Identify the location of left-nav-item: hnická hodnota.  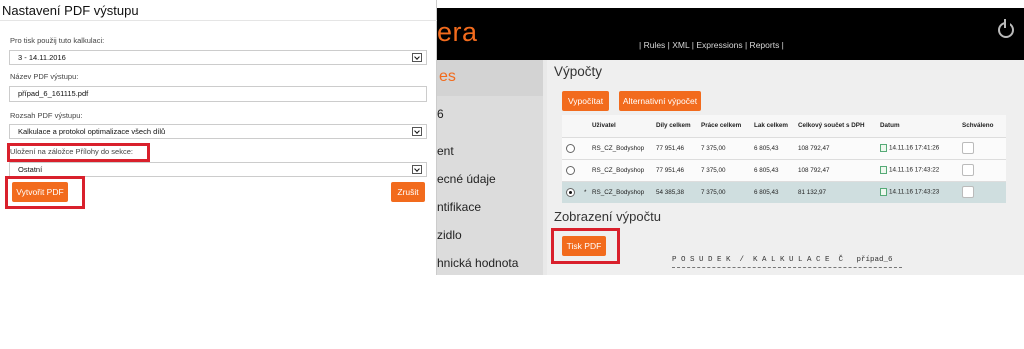
(477, 263).